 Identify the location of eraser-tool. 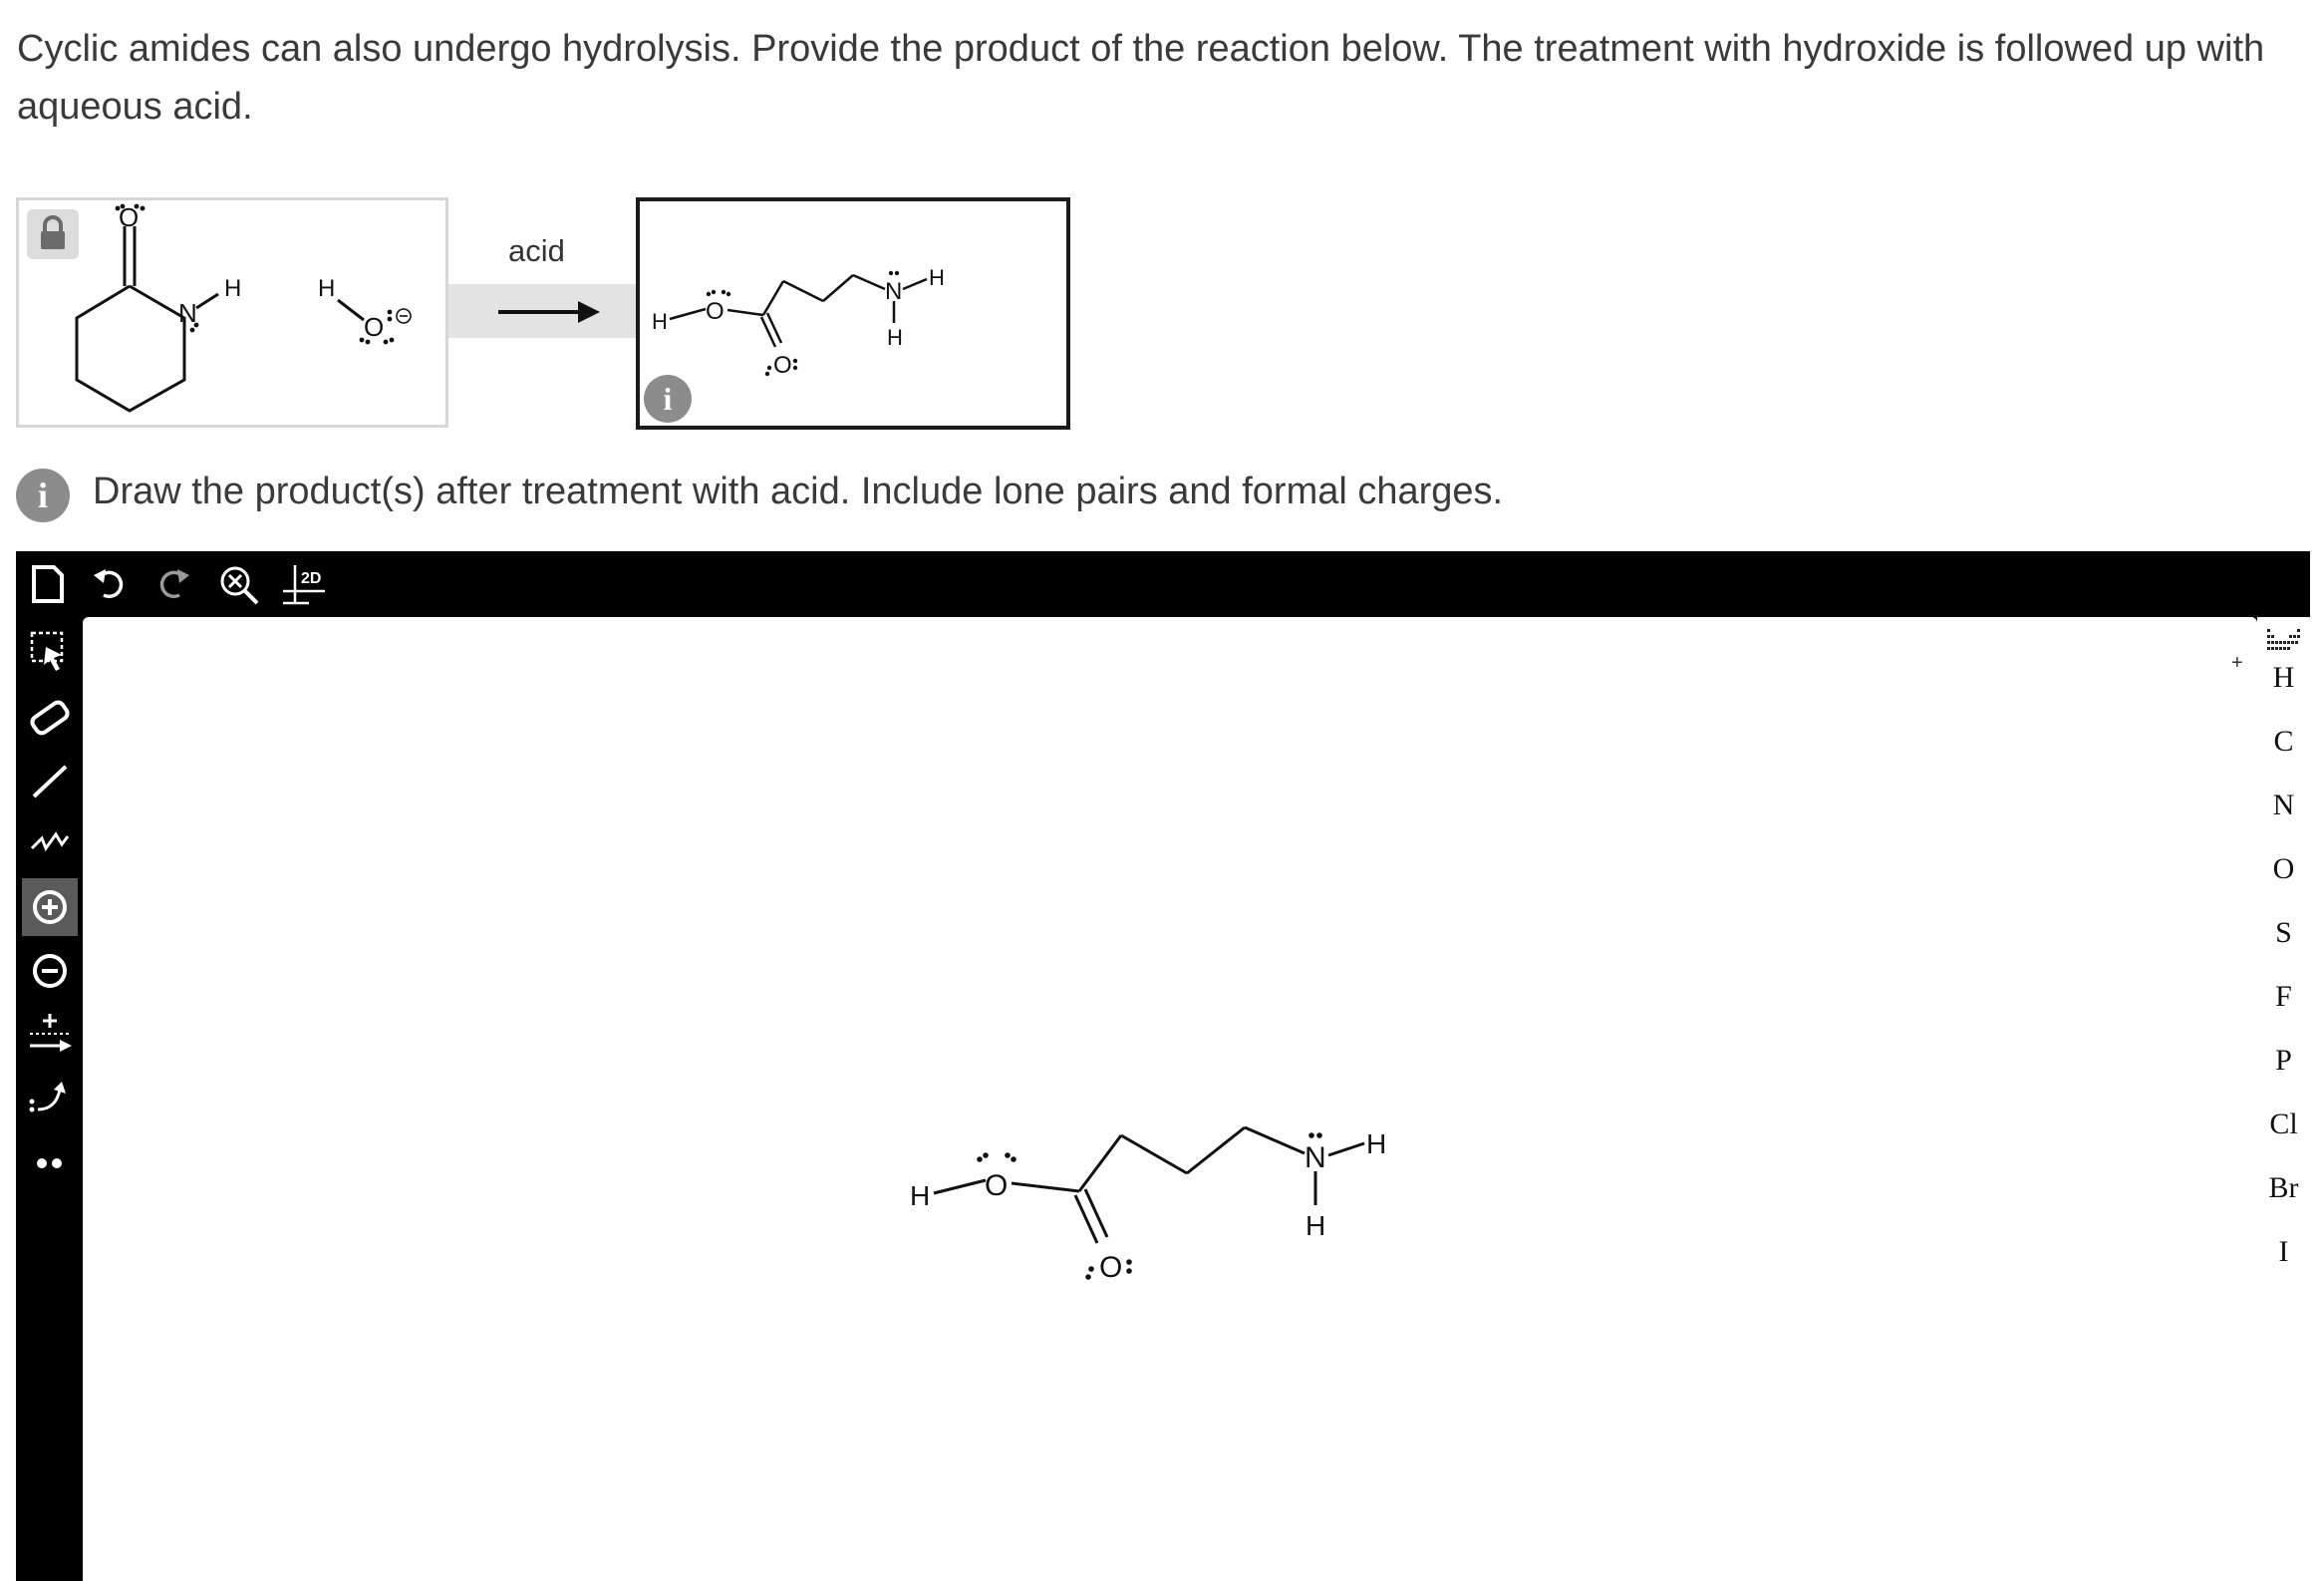
(50, 718).